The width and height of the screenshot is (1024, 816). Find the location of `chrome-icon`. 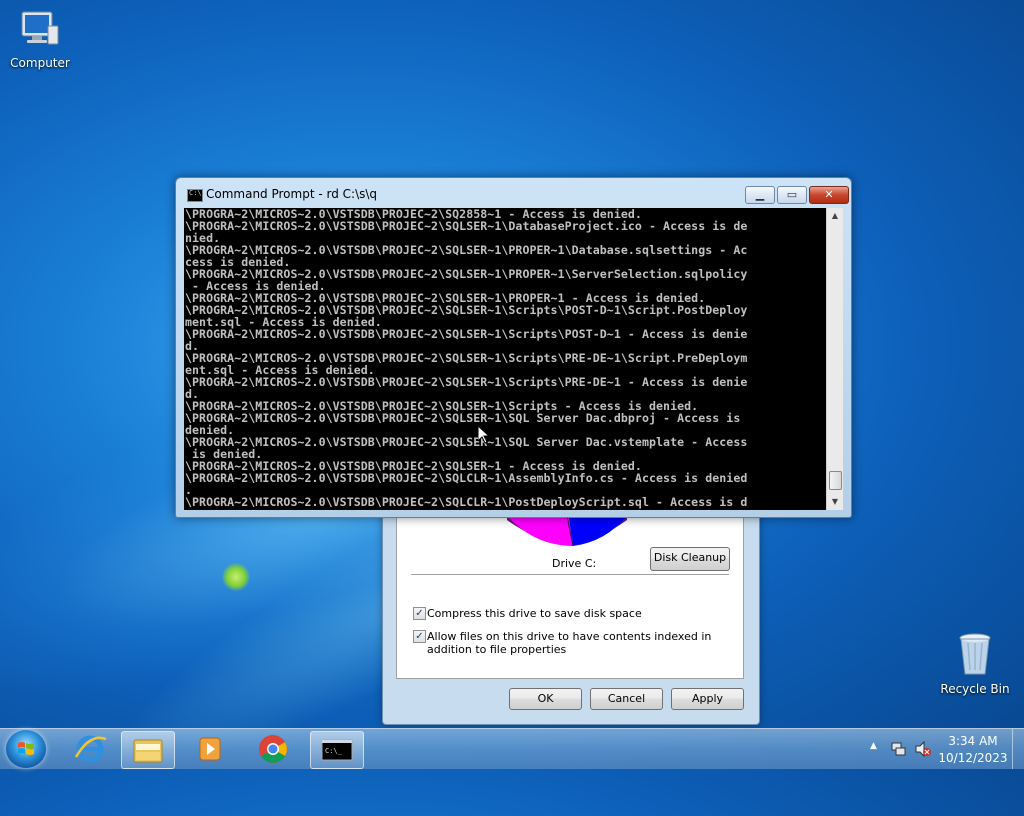

chrome-icon is located at coordinates (273, 749).